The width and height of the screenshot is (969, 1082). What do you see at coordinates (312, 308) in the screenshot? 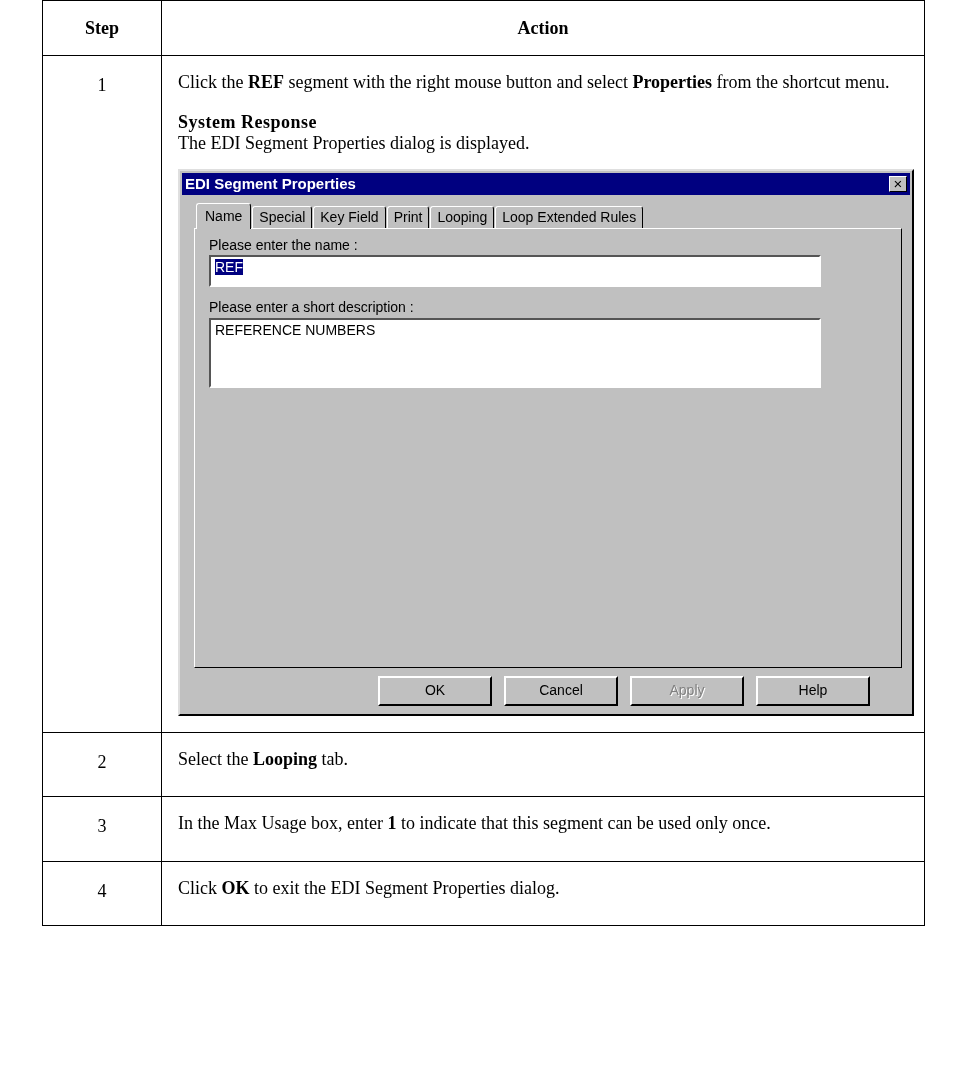
I see `field-label: Please enter a short description :` at bounding box center [312, 308].